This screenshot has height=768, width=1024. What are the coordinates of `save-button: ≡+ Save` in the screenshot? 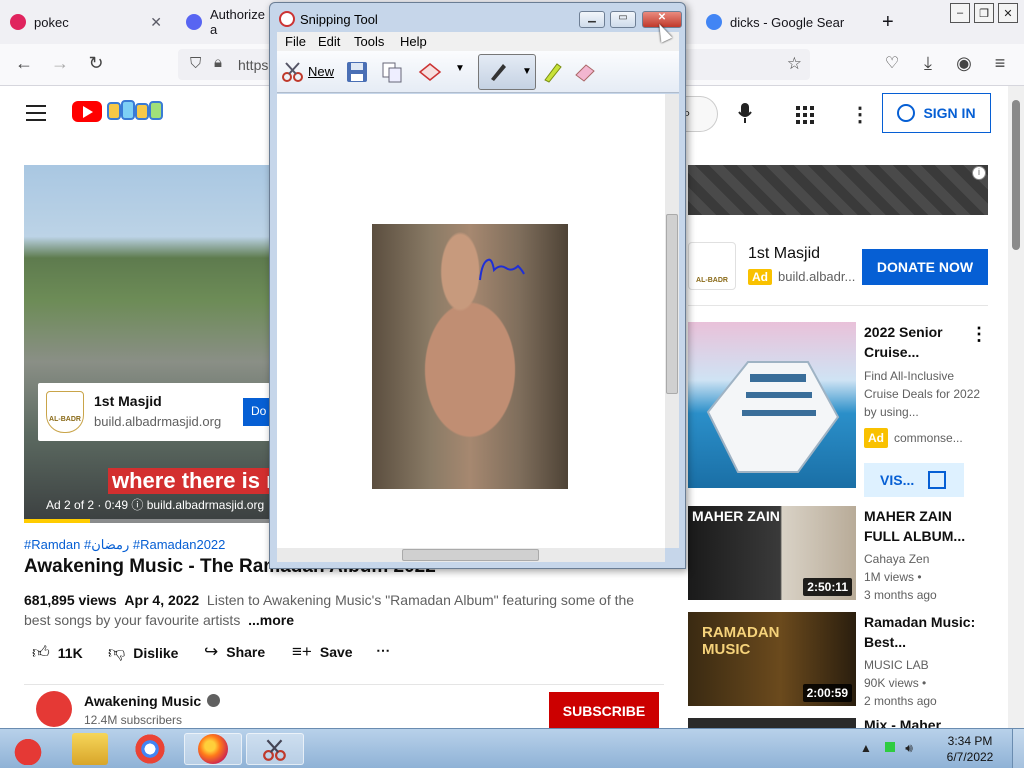 It's located at (322, 652).